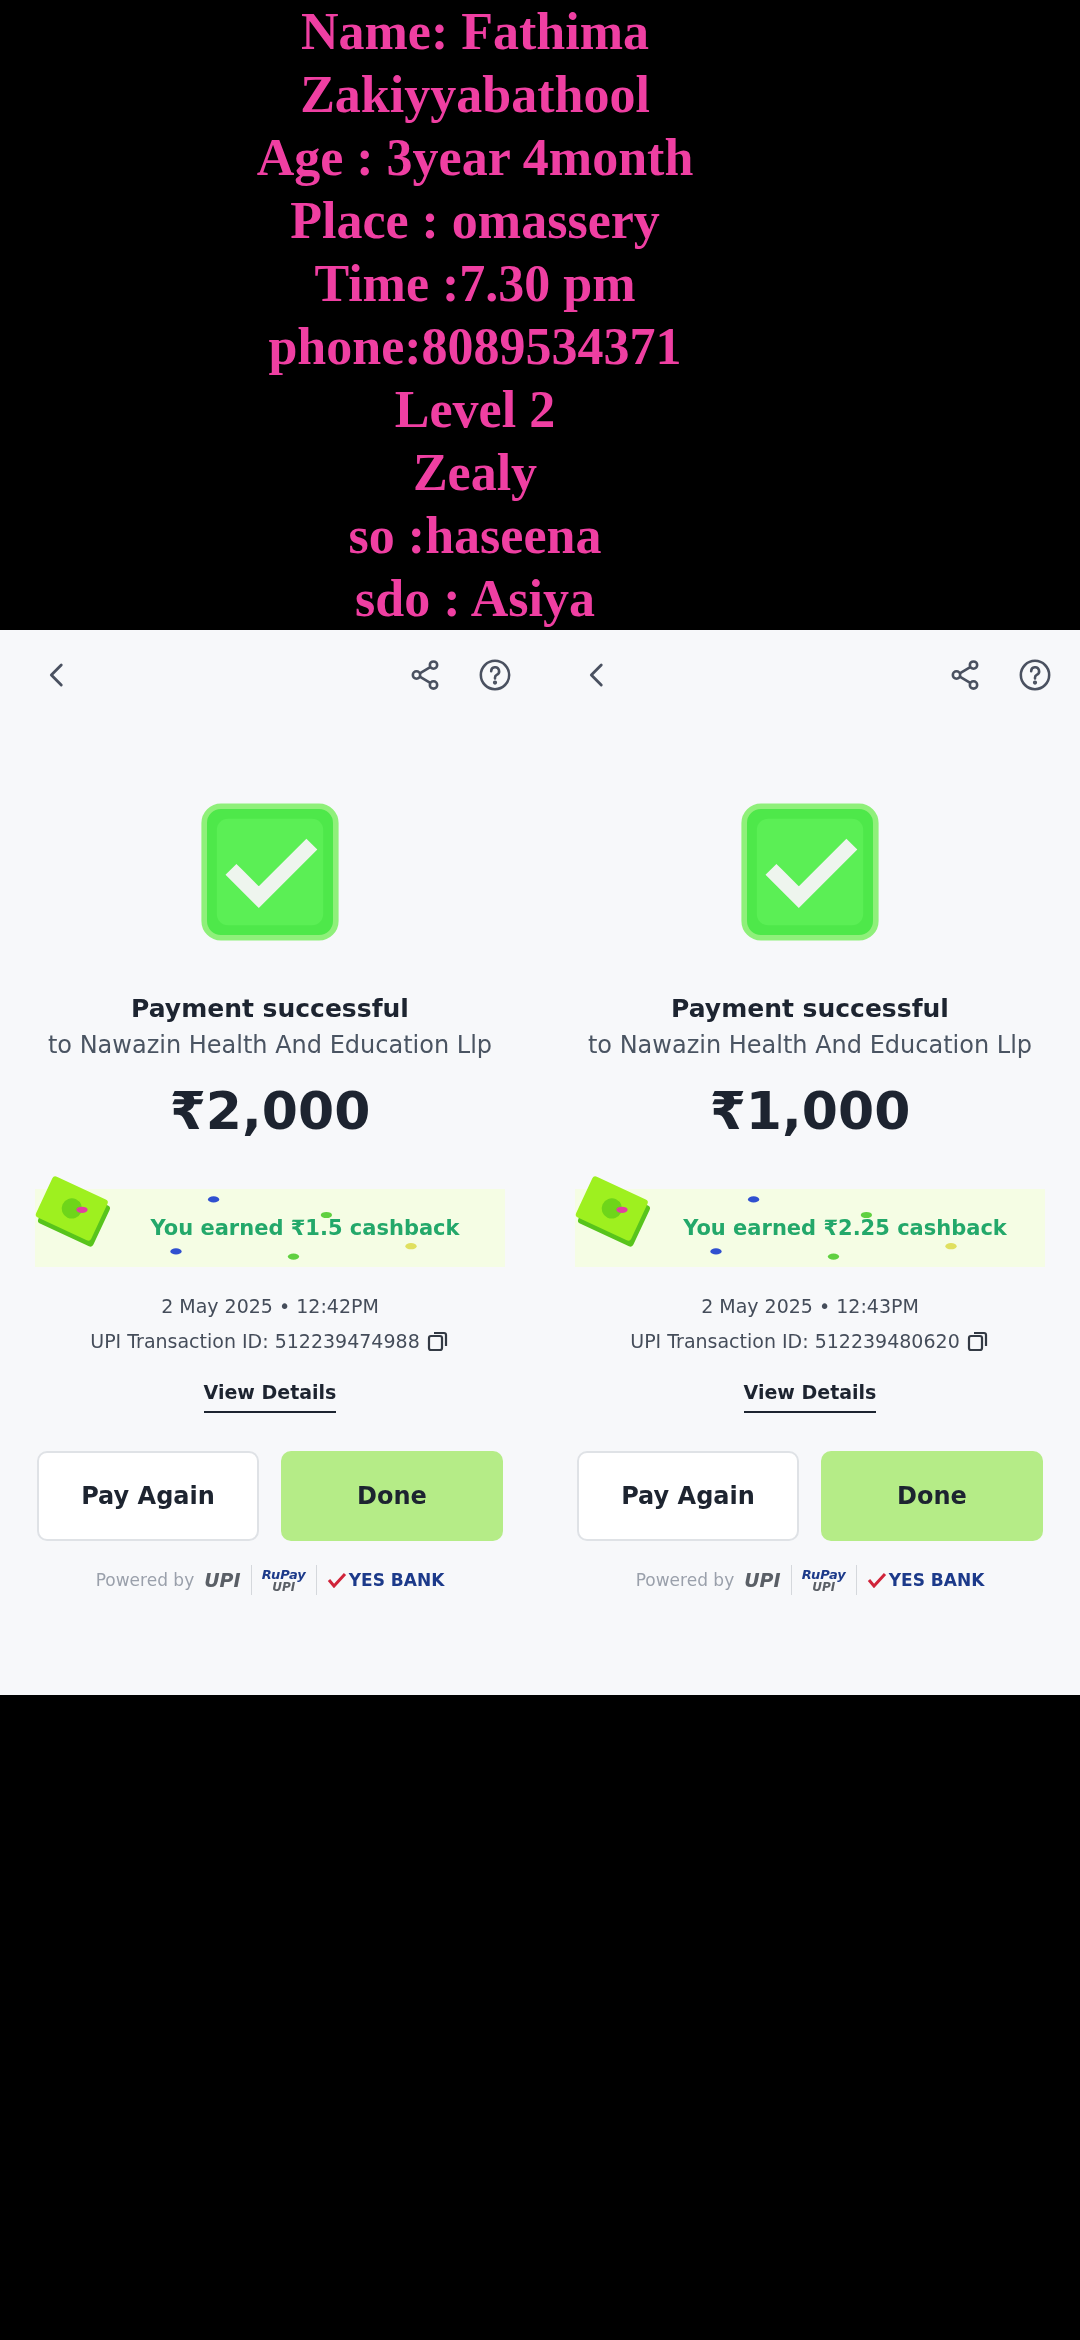  What do you see at coordinates (255, 1341) in the screenshot?
I see `transaction-id: UPI Transaction ID: 512239474988` at bounding box center [255, 1341].